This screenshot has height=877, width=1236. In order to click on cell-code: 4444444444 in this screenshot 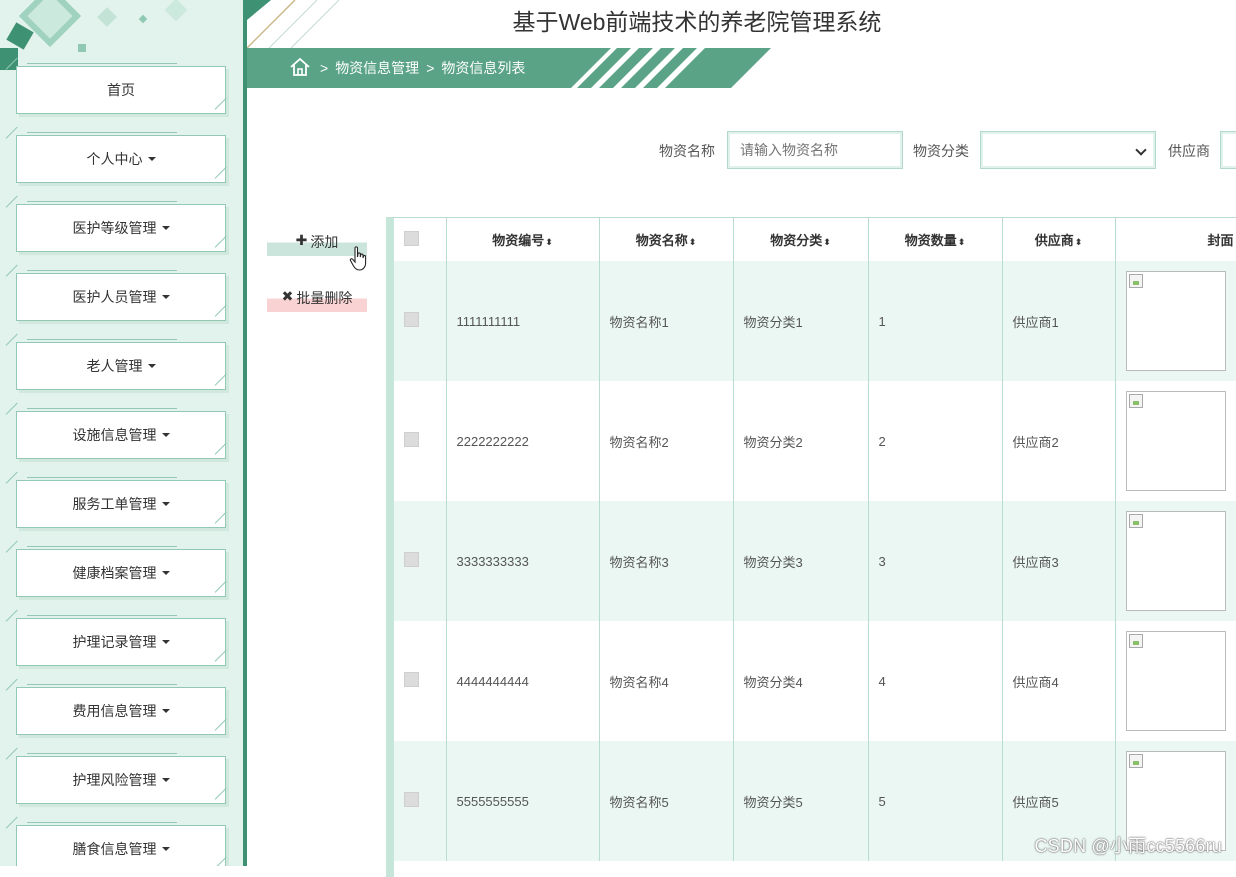, I will do `click(522, 681)`.